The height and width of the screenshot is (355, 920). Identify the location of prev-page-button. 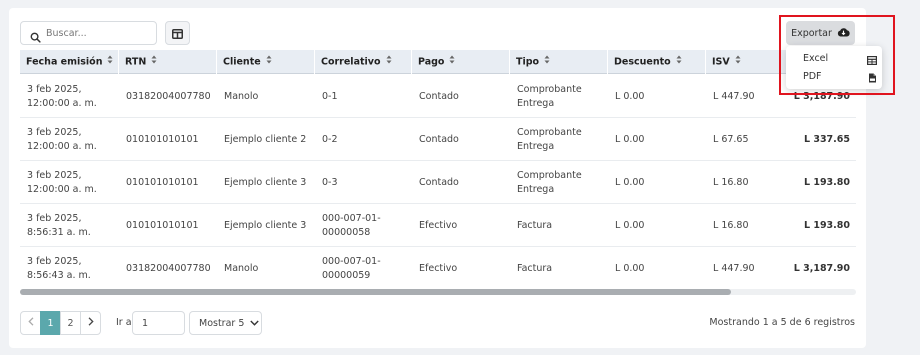
(30, 323).